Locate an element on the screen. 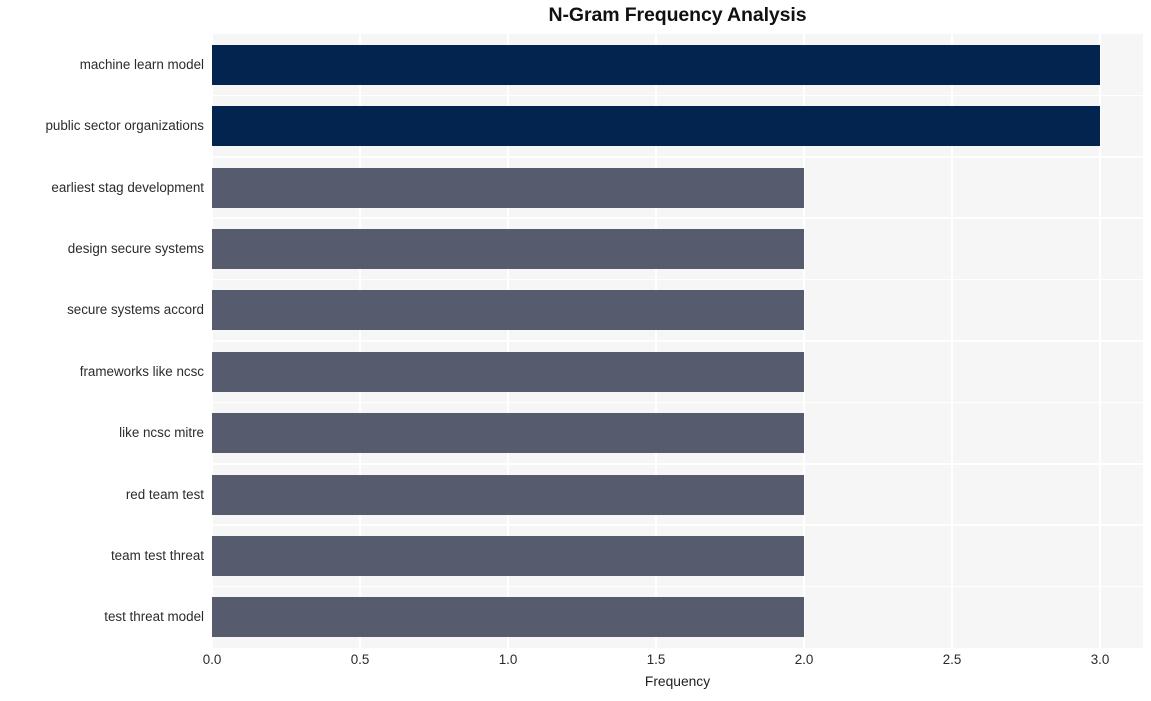  x-axis-tick-label: 2.5 is located at coordinates (952, 659).